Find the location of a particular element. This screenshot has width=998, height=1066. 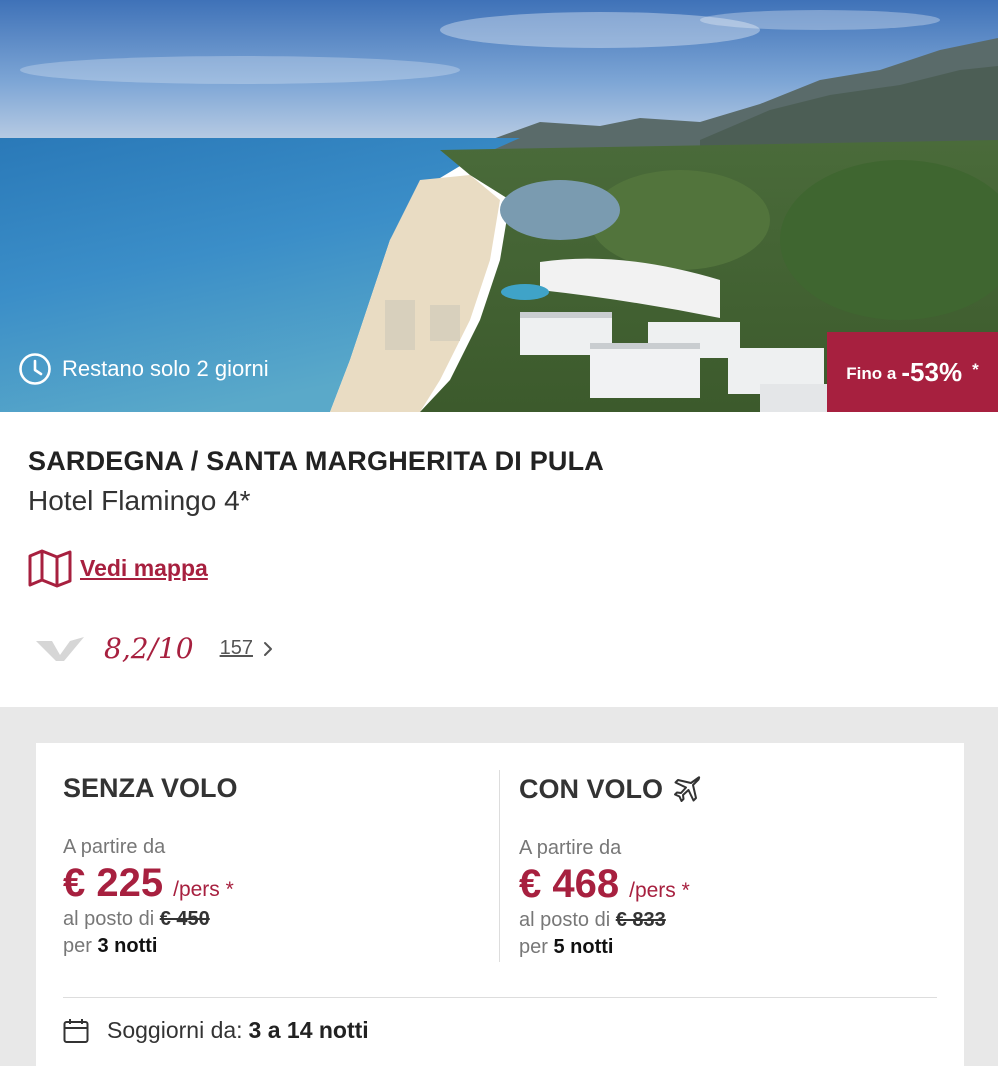

stay-label: Soggiorni da: is located at coordinates (175, 1030).